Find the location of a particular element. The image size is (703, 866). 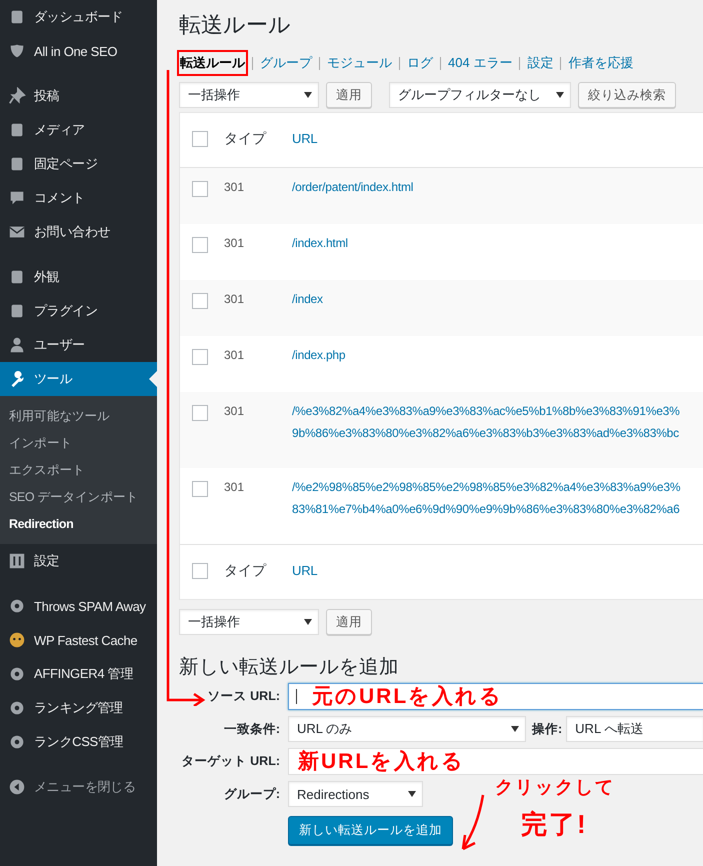

field-label: ソース URL: is located at coordinates (243, 696).